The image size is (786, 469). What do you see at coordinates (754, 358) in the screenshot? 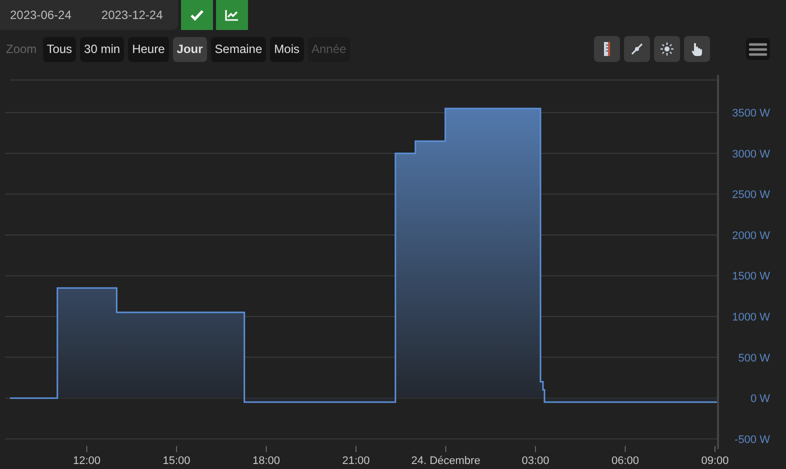
I see `y-axis-label: 500 W` at bounding box center [754, 358].